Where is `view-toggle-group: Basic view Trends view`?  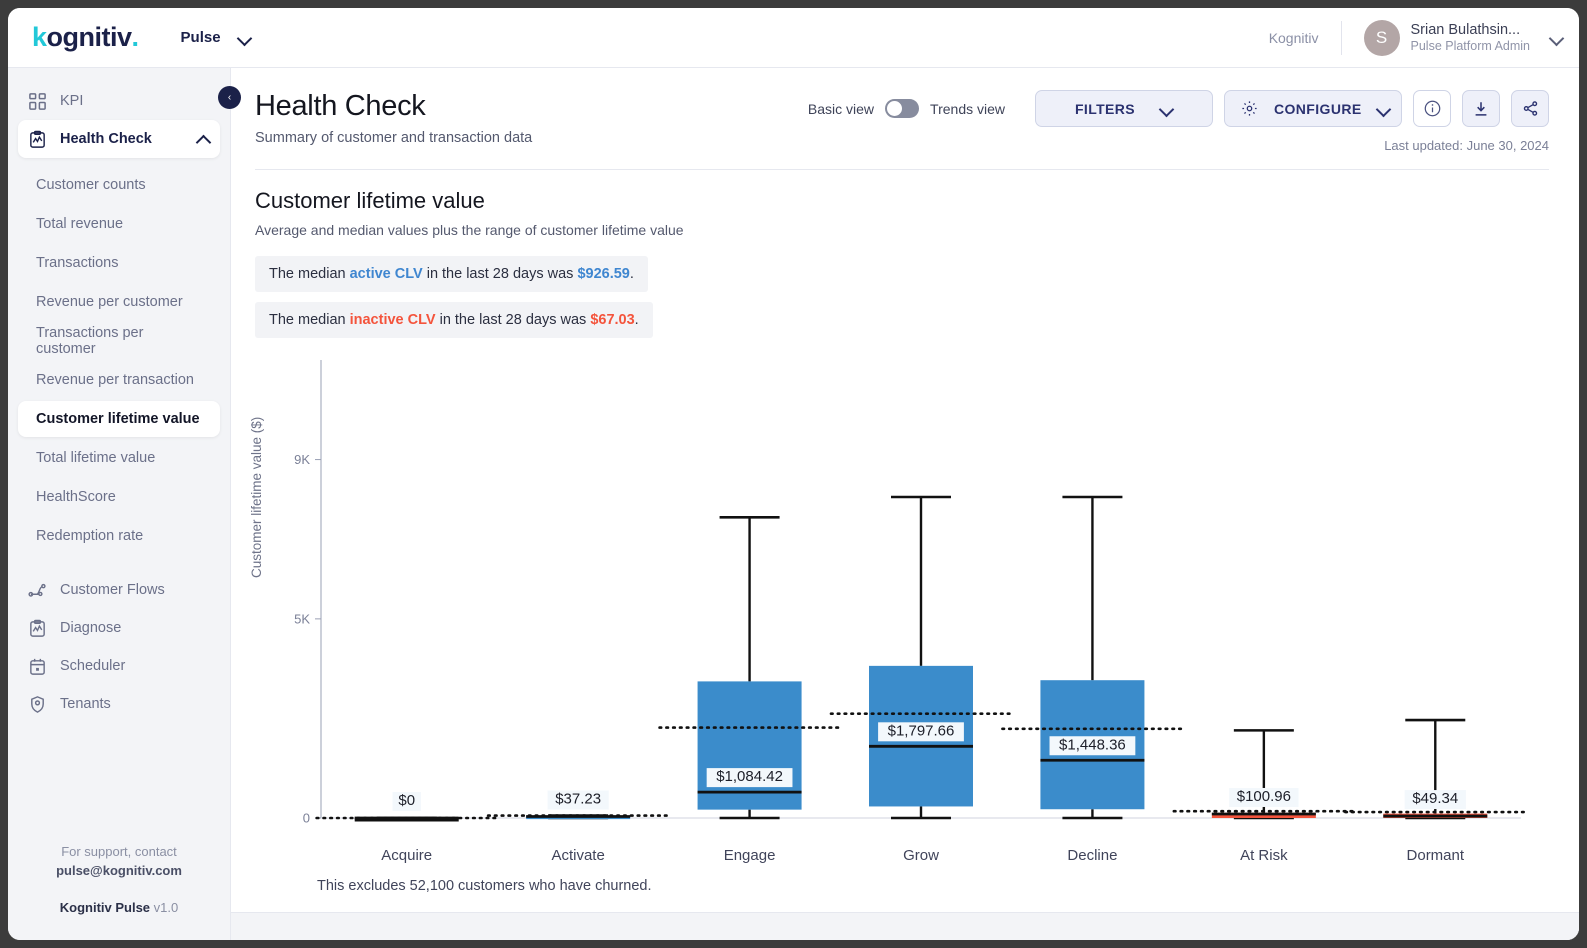
view-toggle-group: Basic view Trends view is located at coordinates (906, 108).